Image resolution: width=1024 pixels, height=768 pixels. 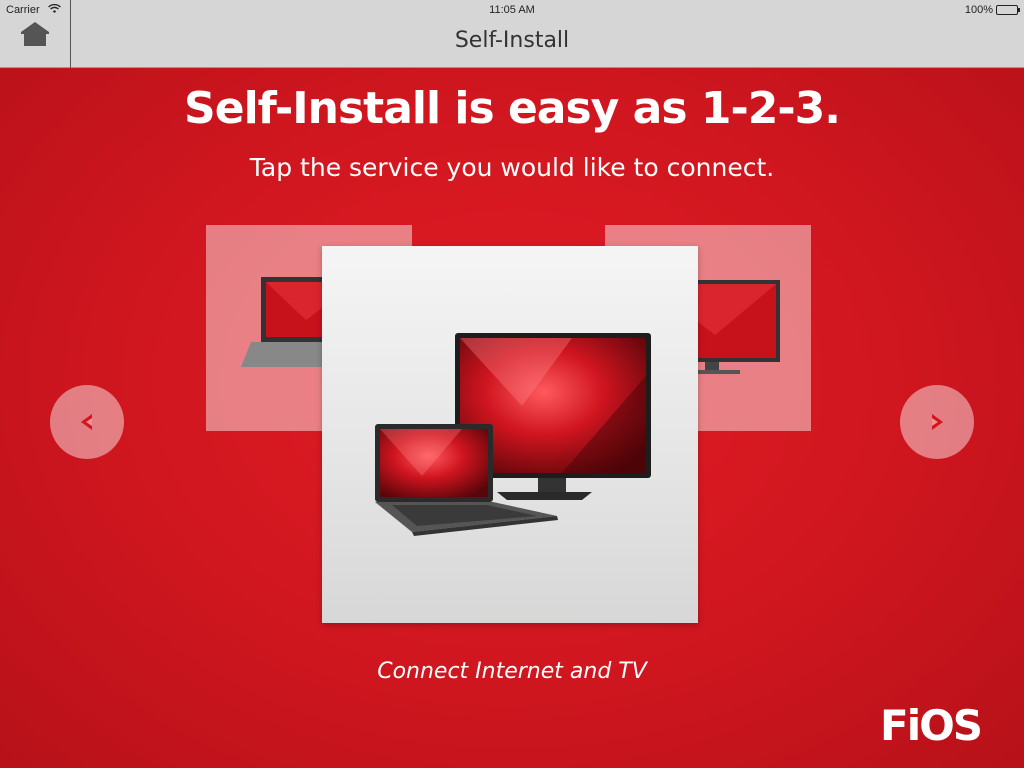 What do you see at coordinates (512, 10) in the screenshot?
I see `status-time: 11:05 AM` at bounding box center [512, 10].